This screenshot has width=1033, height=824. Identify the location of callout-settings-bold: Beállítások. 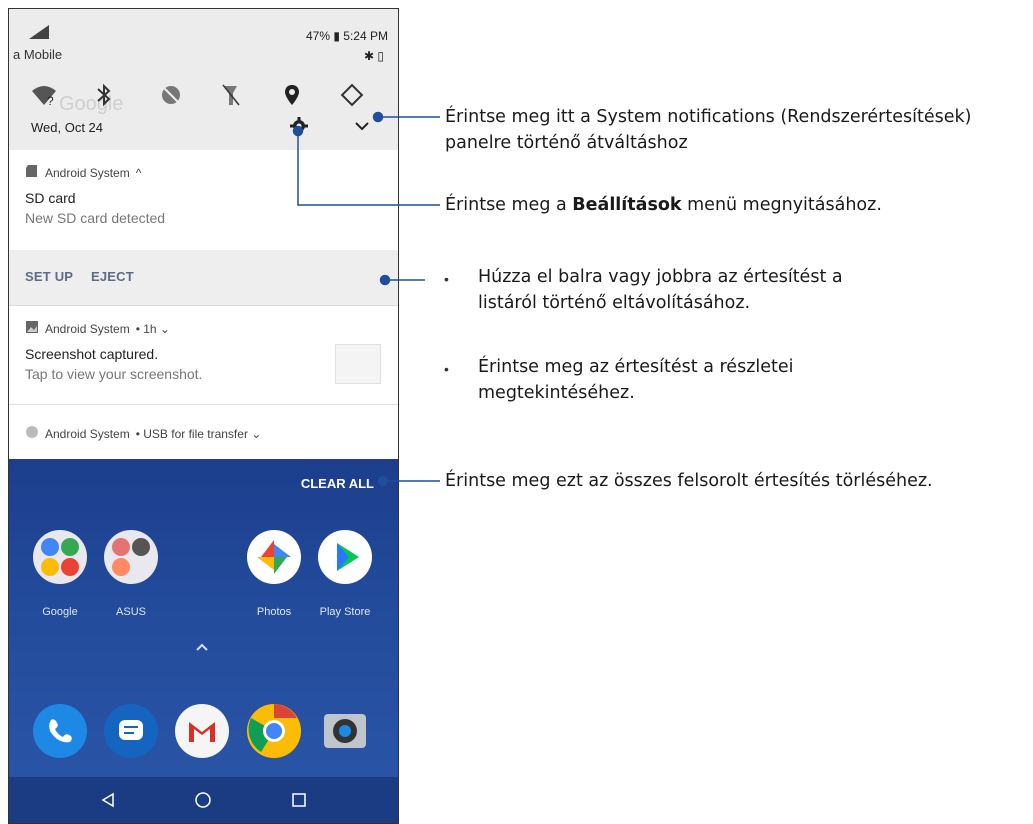
(627, 205).